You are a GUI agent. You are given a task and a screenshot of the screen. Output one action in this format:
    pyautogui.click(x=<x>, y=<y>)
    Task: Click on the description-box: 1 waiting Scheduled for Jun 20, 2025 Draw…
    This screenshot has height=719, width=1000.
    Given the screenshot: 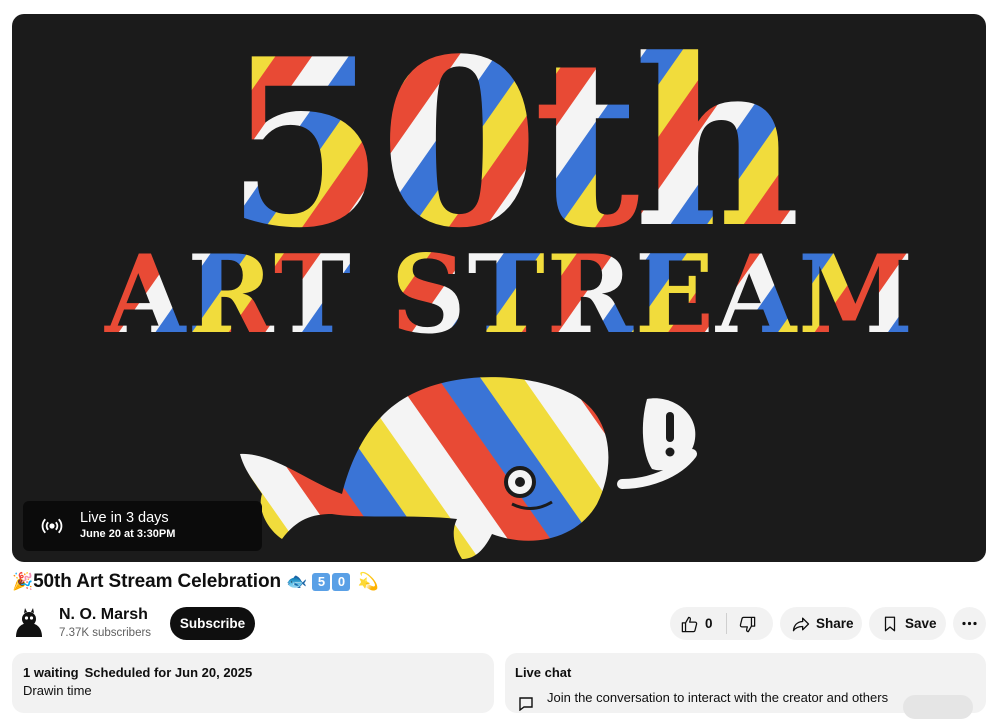 What is the action you would take?
    pyautogui.click(x=253, y=683)
    